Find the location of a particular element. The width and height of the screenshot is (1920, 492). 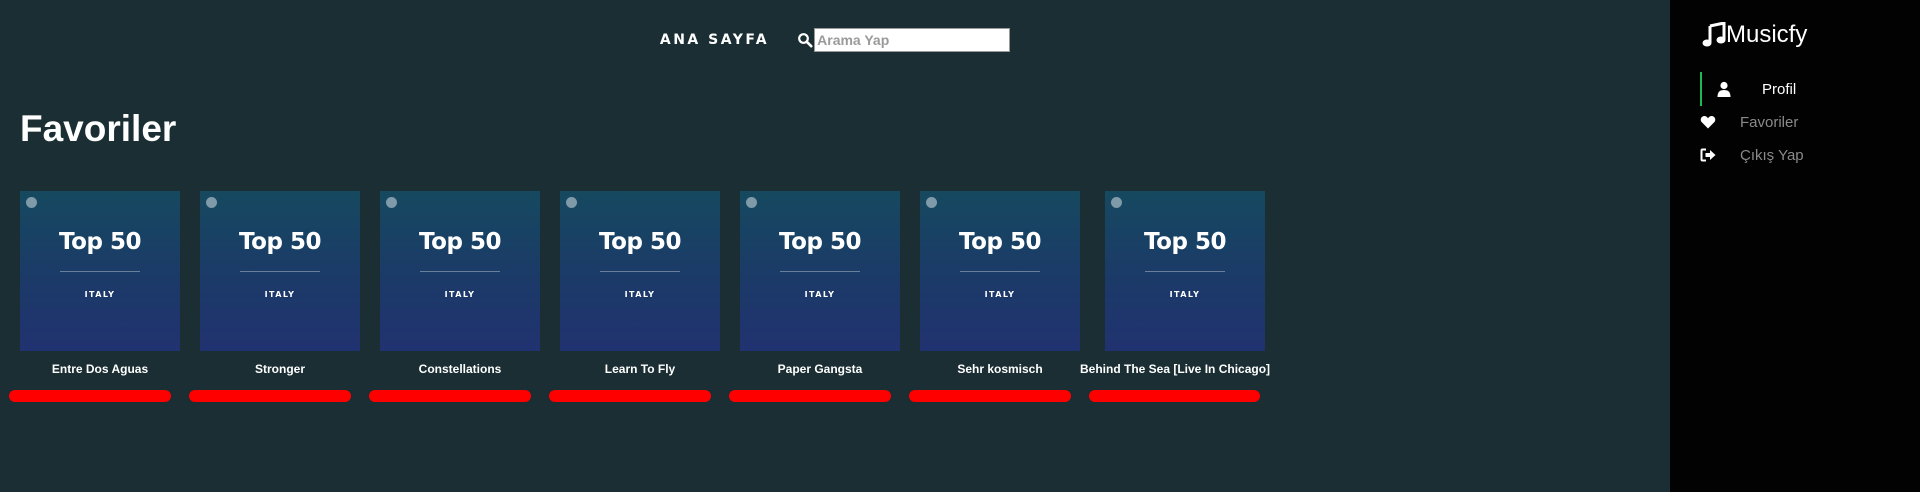

home-link: ANA SAYFA is located at coordinates (714, 40).